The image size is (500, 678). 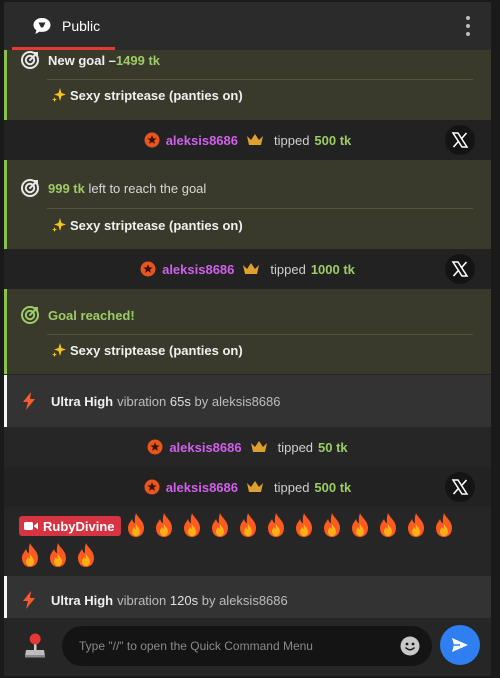 I want to click on vibration-row: Ultra High vibration 65s by aleksis8686, so click(x=247, y=401).